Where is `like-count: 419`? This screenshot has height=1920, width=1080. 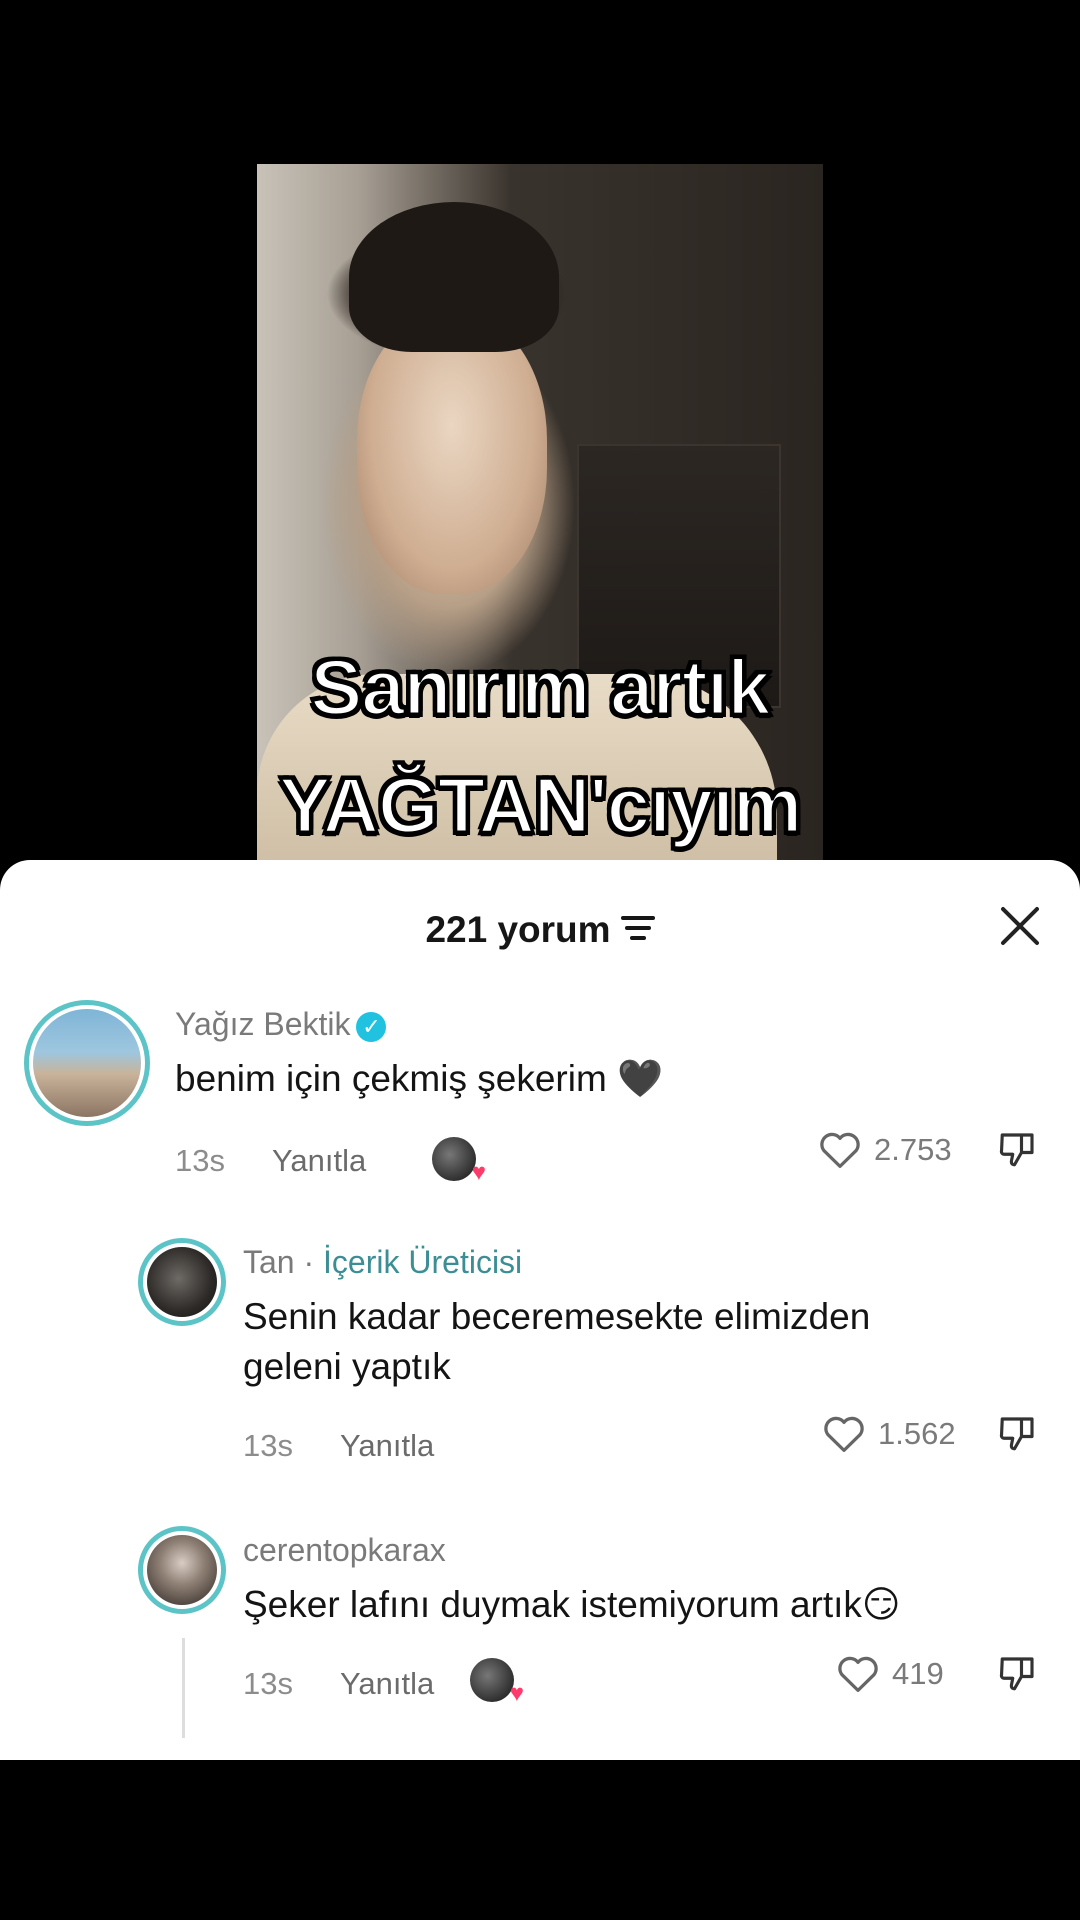 like-count: 419 is located at coordinates (918, 1673).